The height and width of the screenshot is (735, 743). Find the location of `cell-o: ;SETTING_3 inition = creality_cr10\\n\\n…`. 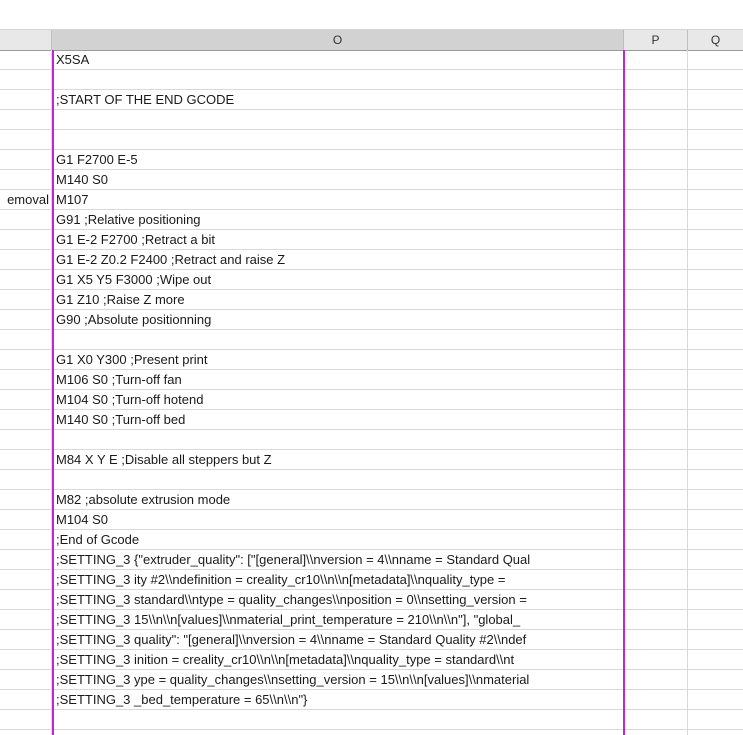

cell-o: ;SETTING_3 inition = creality_cr10\\n\\n… is located at coordinates (338, 660).